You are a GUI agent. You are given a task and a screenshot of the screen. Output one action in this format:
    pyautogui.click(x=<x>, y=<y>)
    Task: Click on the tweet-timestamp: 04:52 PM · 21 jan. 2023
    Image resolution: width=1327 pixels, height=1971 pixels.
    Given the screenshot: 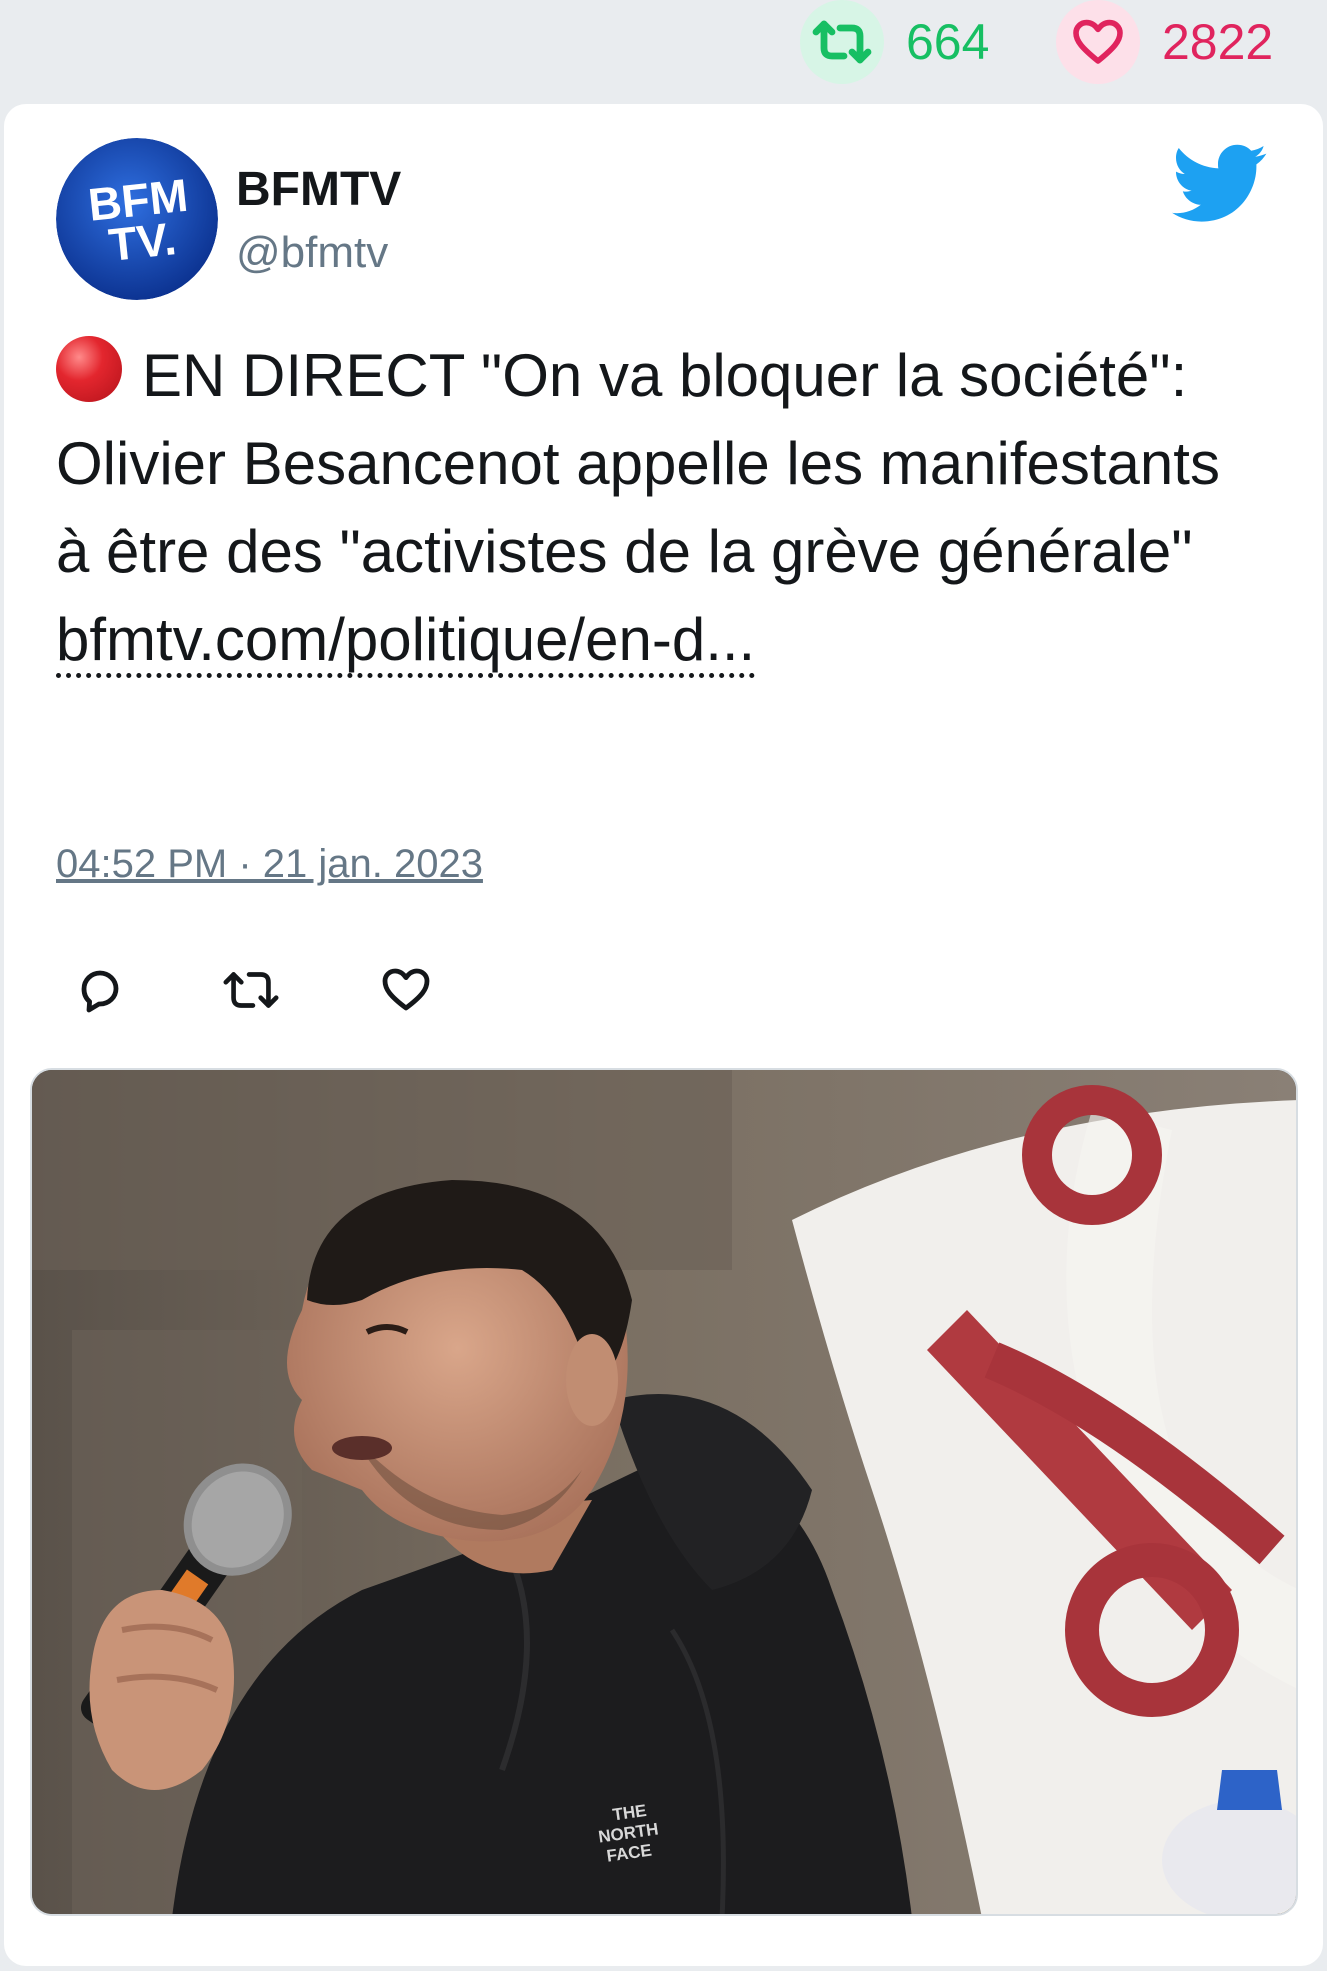 What is the action you would take?
    pyautogui.click(x=269, y=864)
    